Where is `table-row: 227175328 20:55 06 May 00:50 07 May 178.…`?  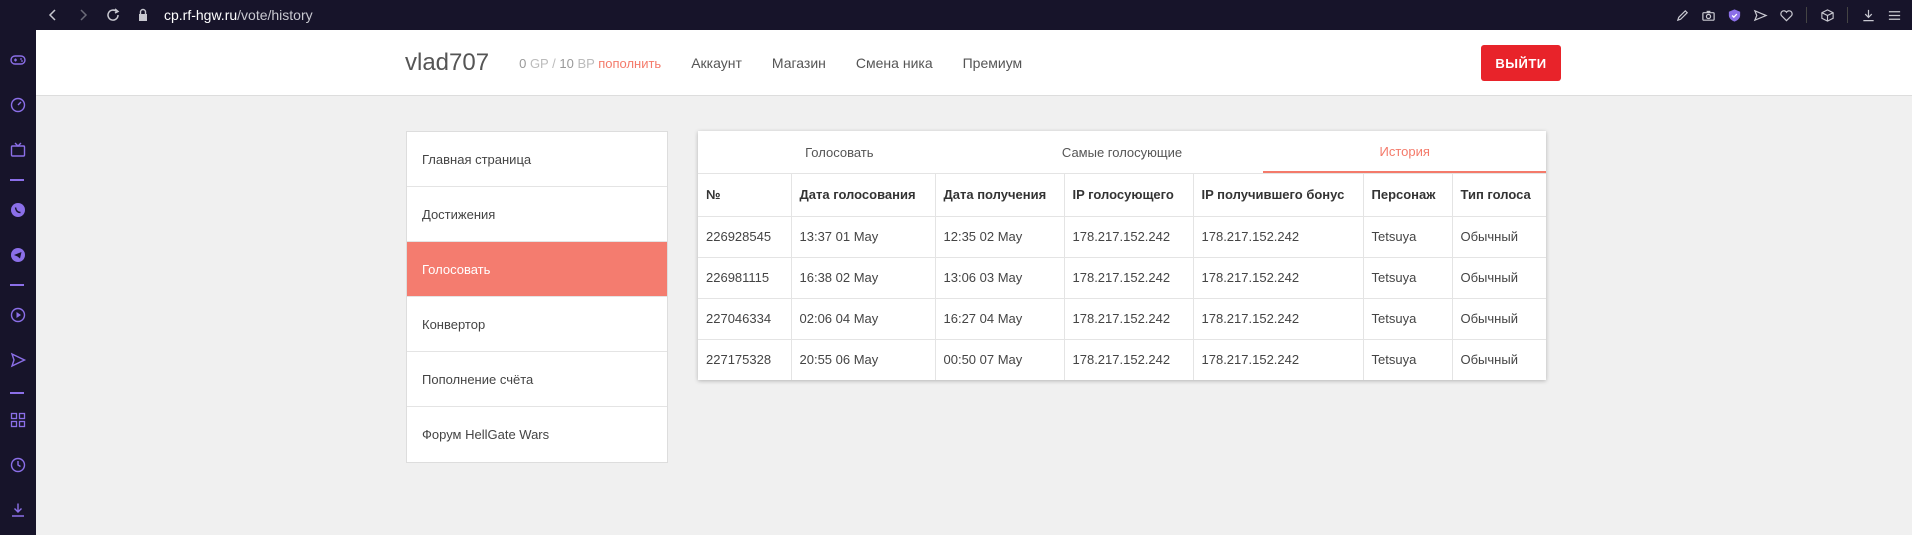 table-row: 227175328 20:55 06 May 00:50 07 May 178.… is located at coordinates (1122, 359).